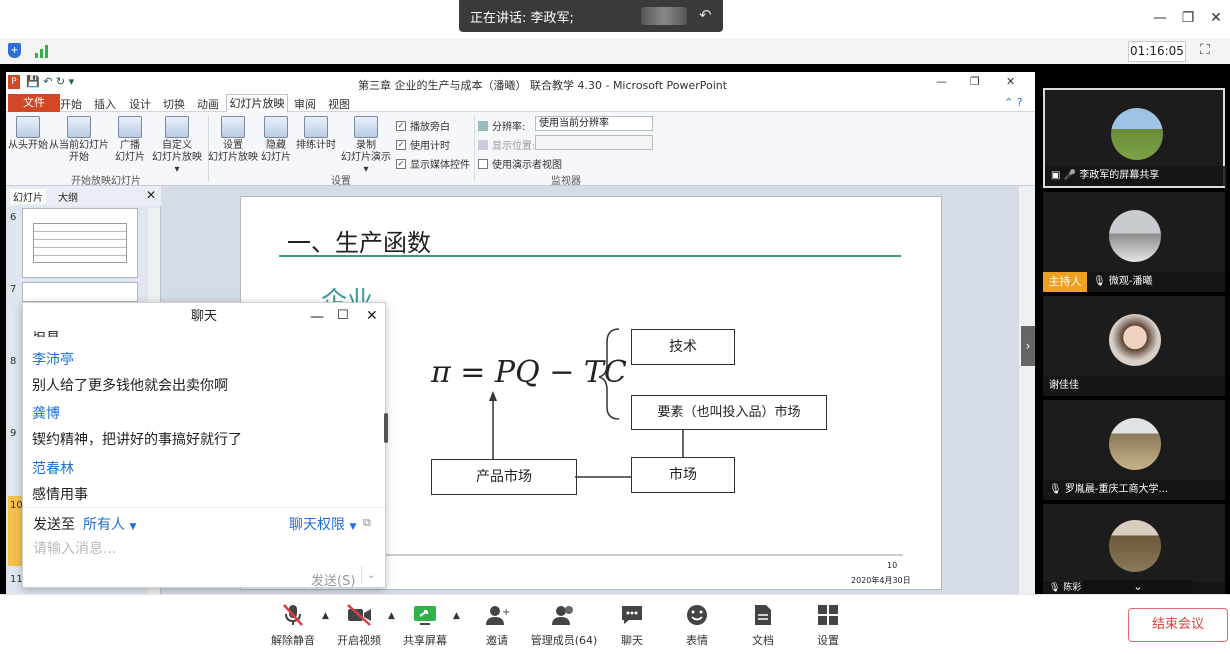  Describe the element at coordinates (367, 523) in the screenshot. I see `chat-popout-icon: ⧉` at that location.